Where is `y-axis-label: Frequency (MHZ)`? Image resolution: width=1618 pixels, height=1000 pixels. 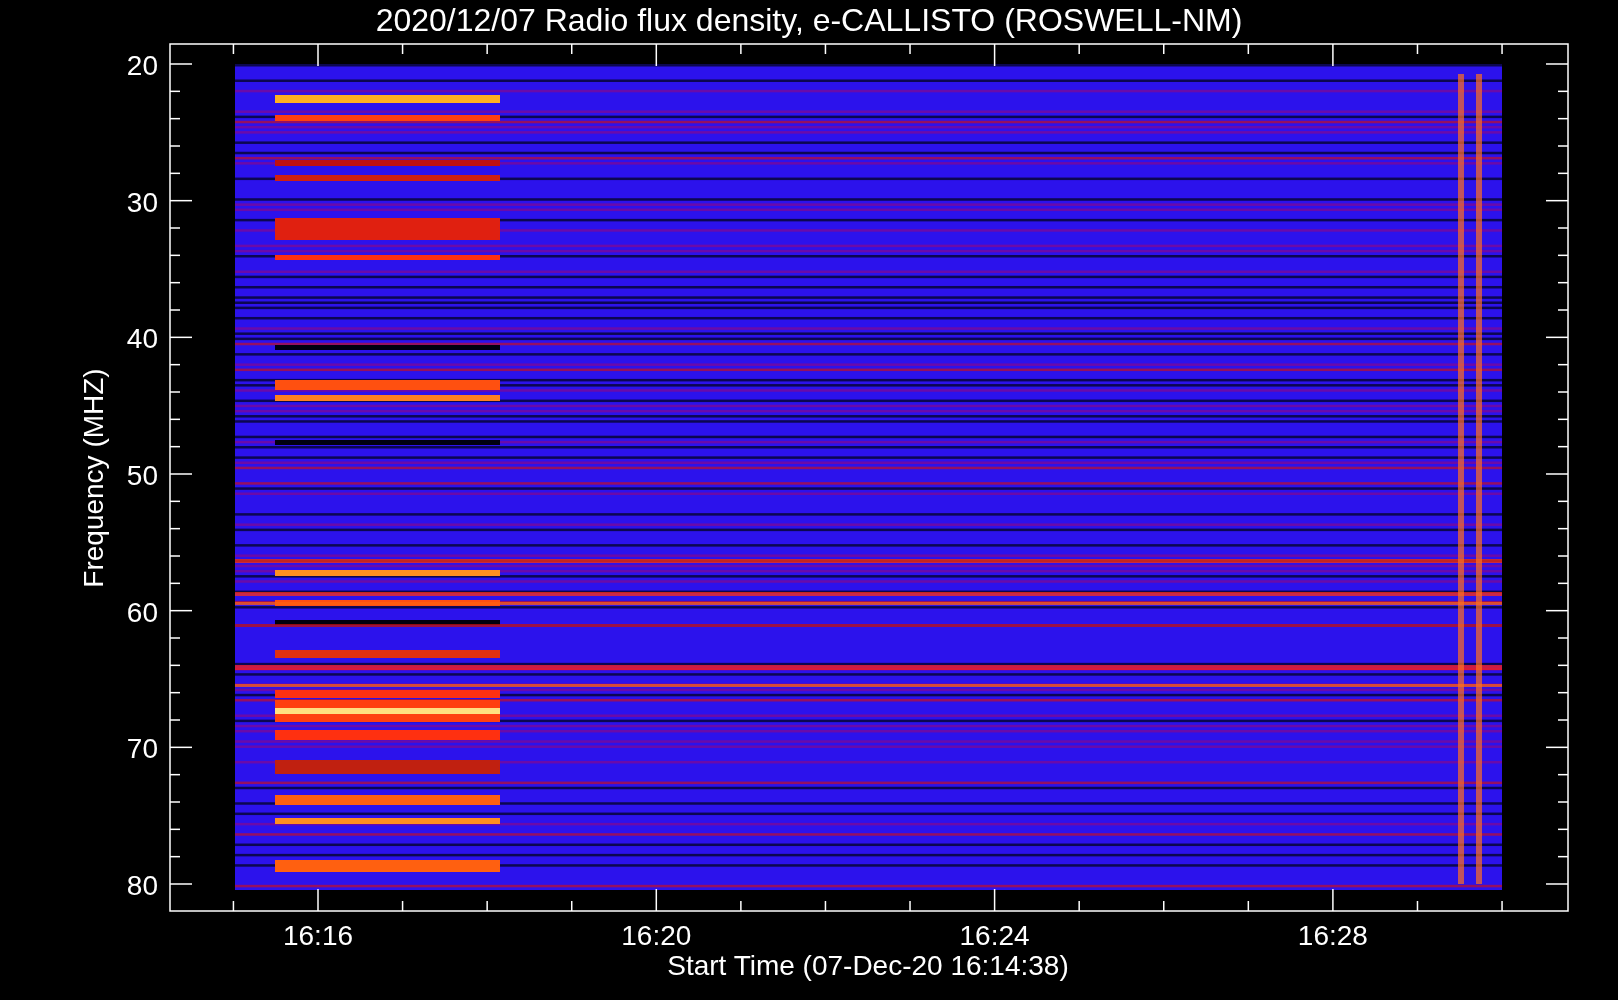 y-axis-label: Frequency (MHZ) is located at coordinates (93, 478).